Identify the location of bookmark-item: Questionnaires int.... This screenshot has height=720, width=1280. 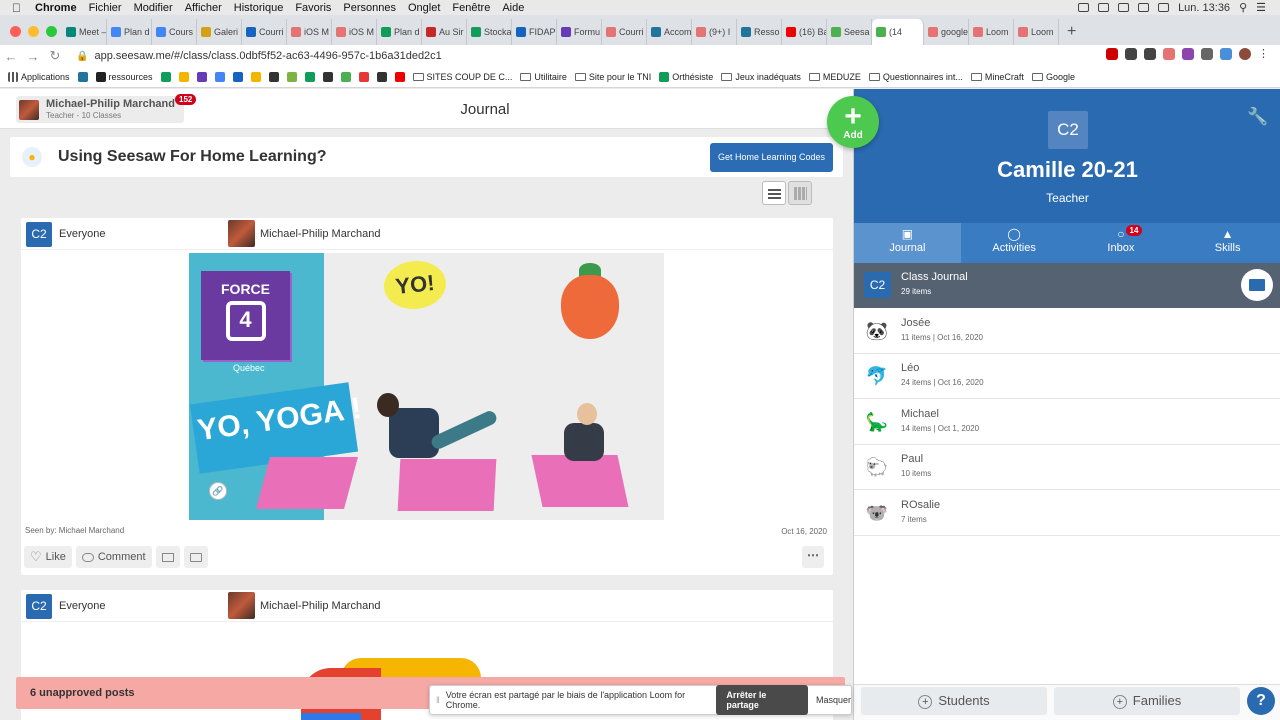
(915, 77).